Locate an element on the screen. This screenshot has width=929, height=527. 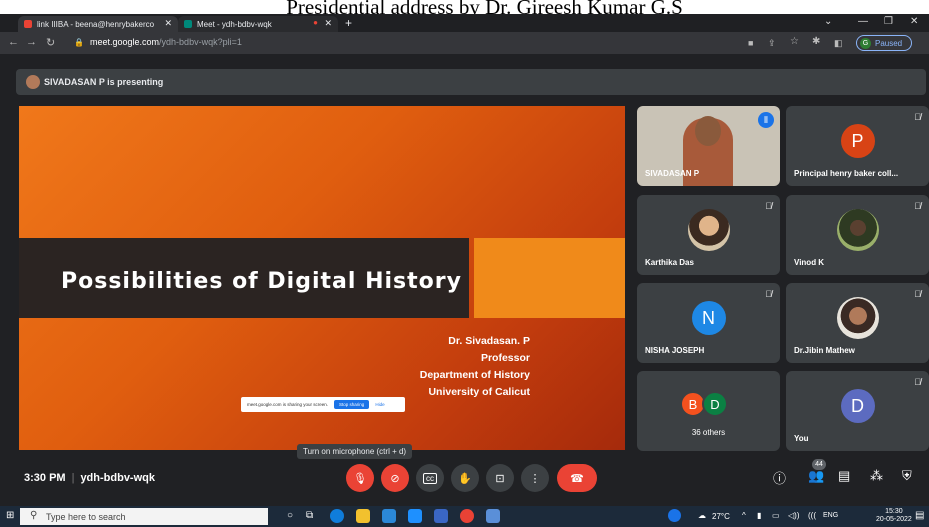
maximize-button: ❐ is located at coordinates (888, 21).